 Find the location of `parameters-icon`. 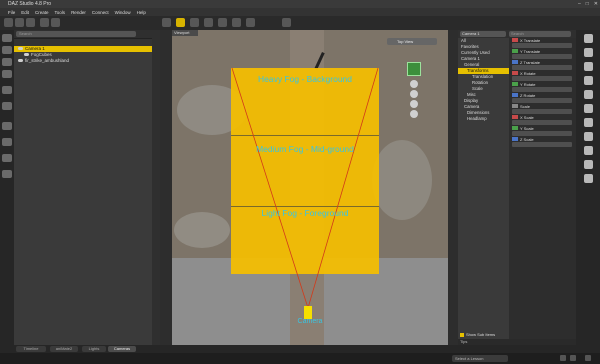

parameters-icon is located at coordinates (588, 66).